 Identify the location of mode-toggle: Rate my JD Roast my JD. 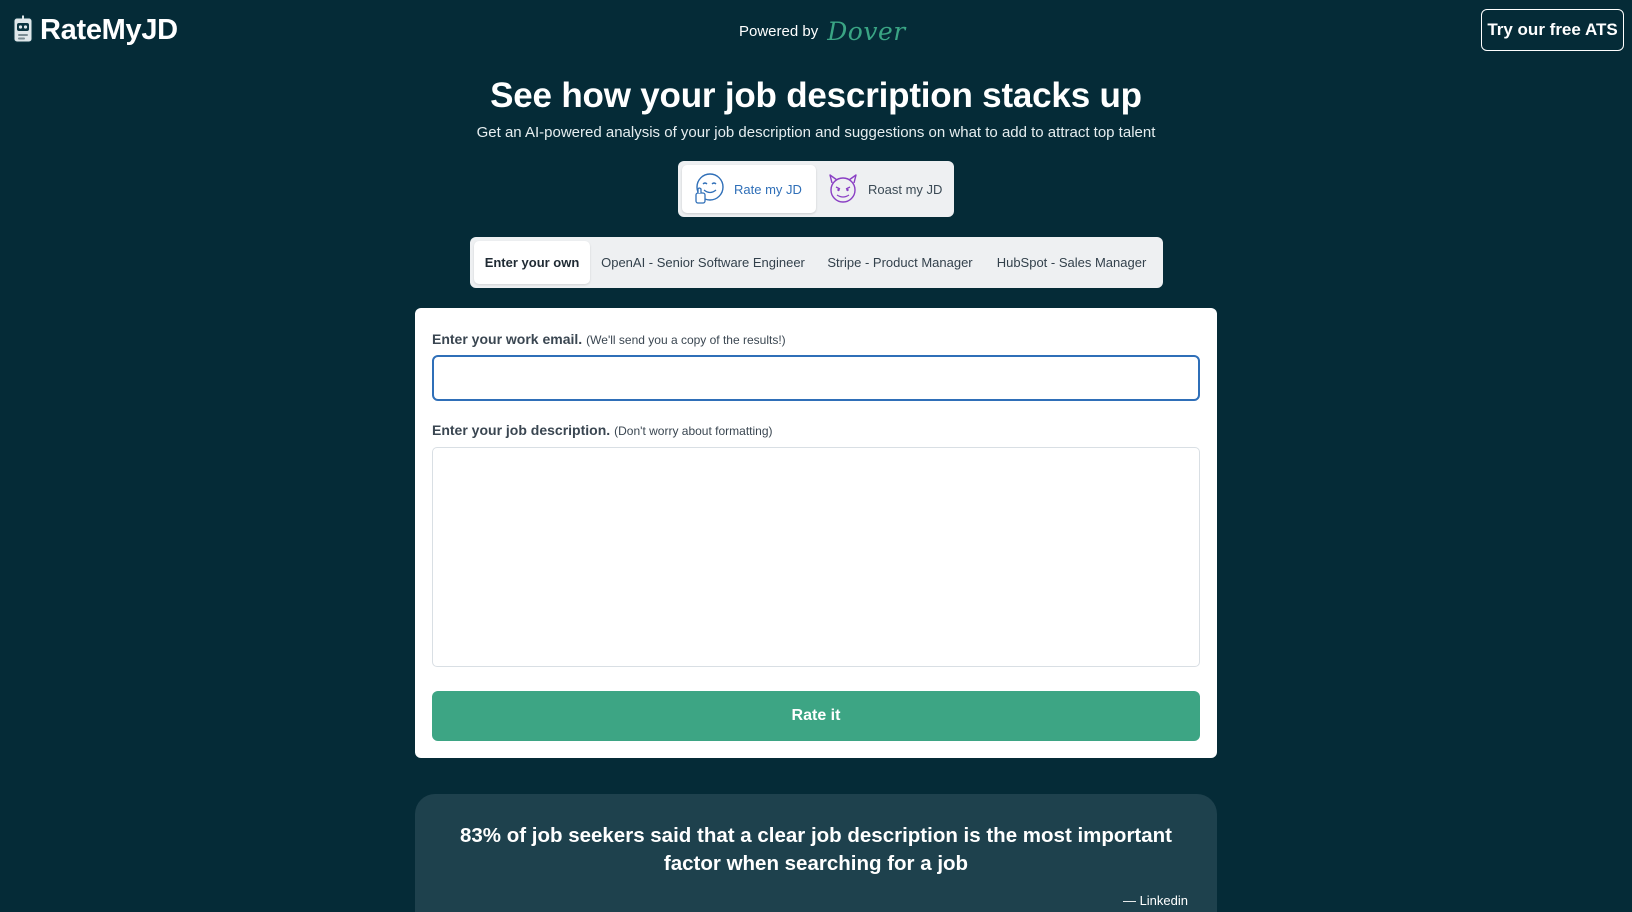
(816, 189).